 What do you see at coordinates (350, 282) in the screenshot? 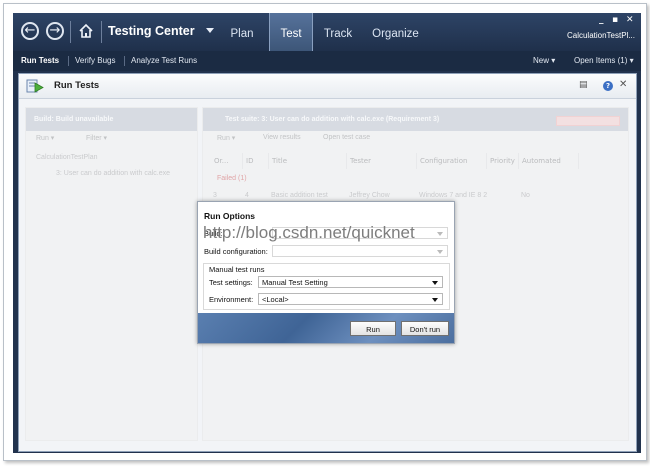
I see `test-settings-select: Manual Test Setting` at bounding box center [350, 282].